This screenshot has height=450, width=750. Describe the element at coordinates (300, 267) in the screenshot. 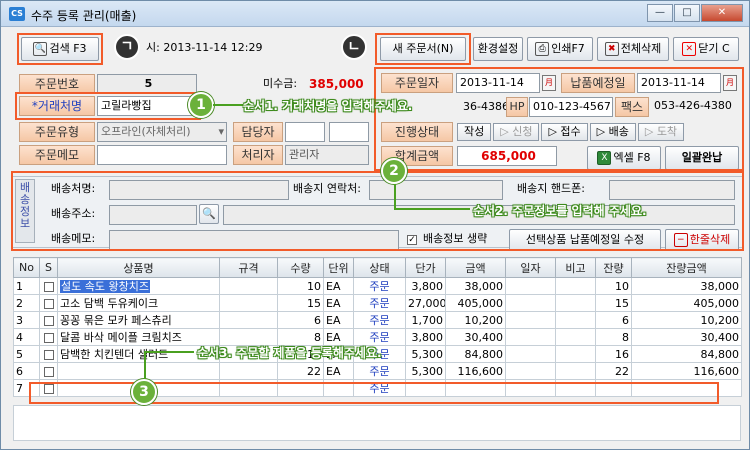

I see `col-qty: 수량` at that location.